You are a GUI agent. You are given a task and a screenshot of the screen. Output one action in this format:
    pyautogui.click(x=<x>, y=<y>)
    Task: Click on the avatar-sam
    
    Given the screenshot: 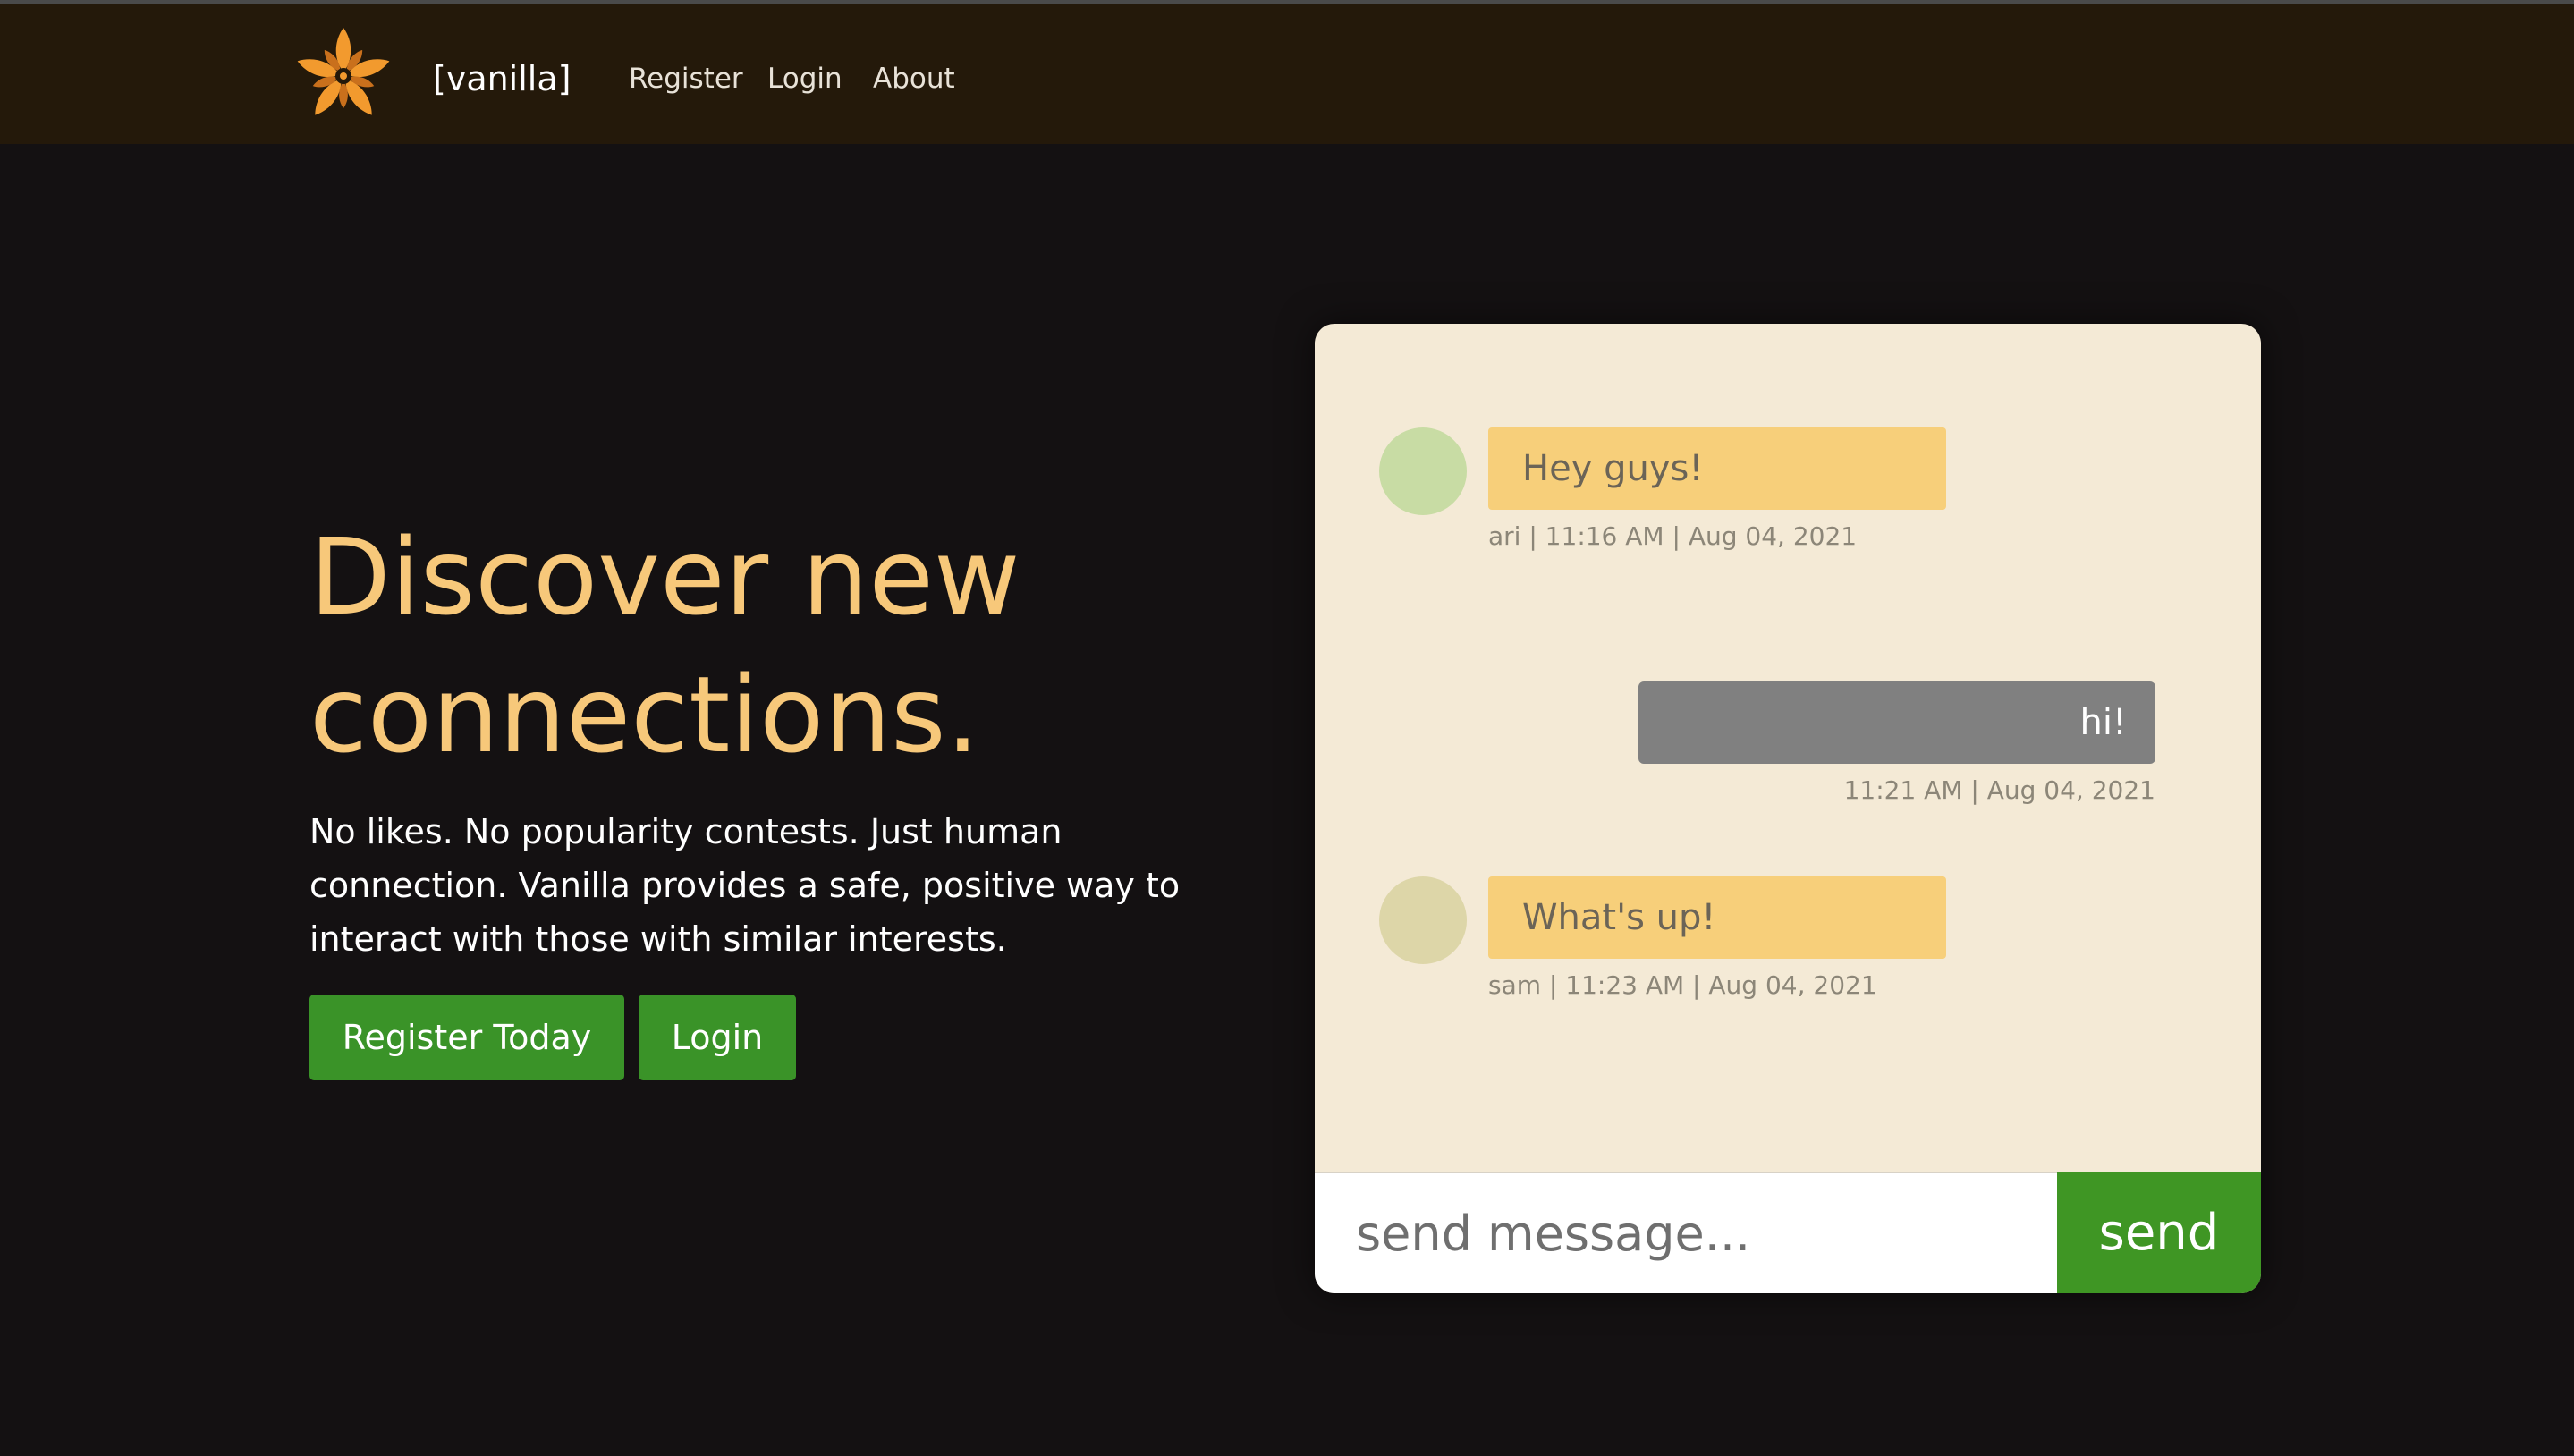 What is the action you would take?
    pyautogui.click(x=1423, y=920)
    